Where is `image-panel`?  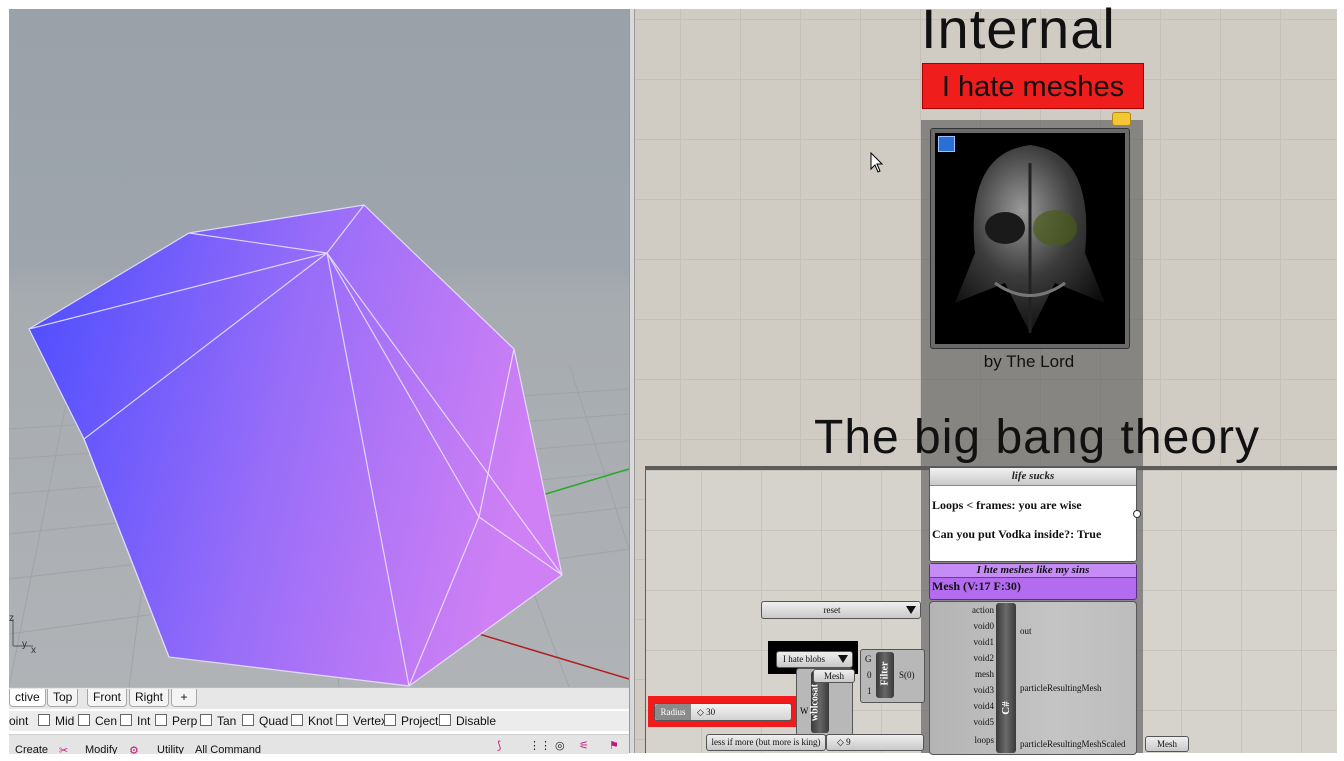
image-panel is located at coordinates (1030, 238).